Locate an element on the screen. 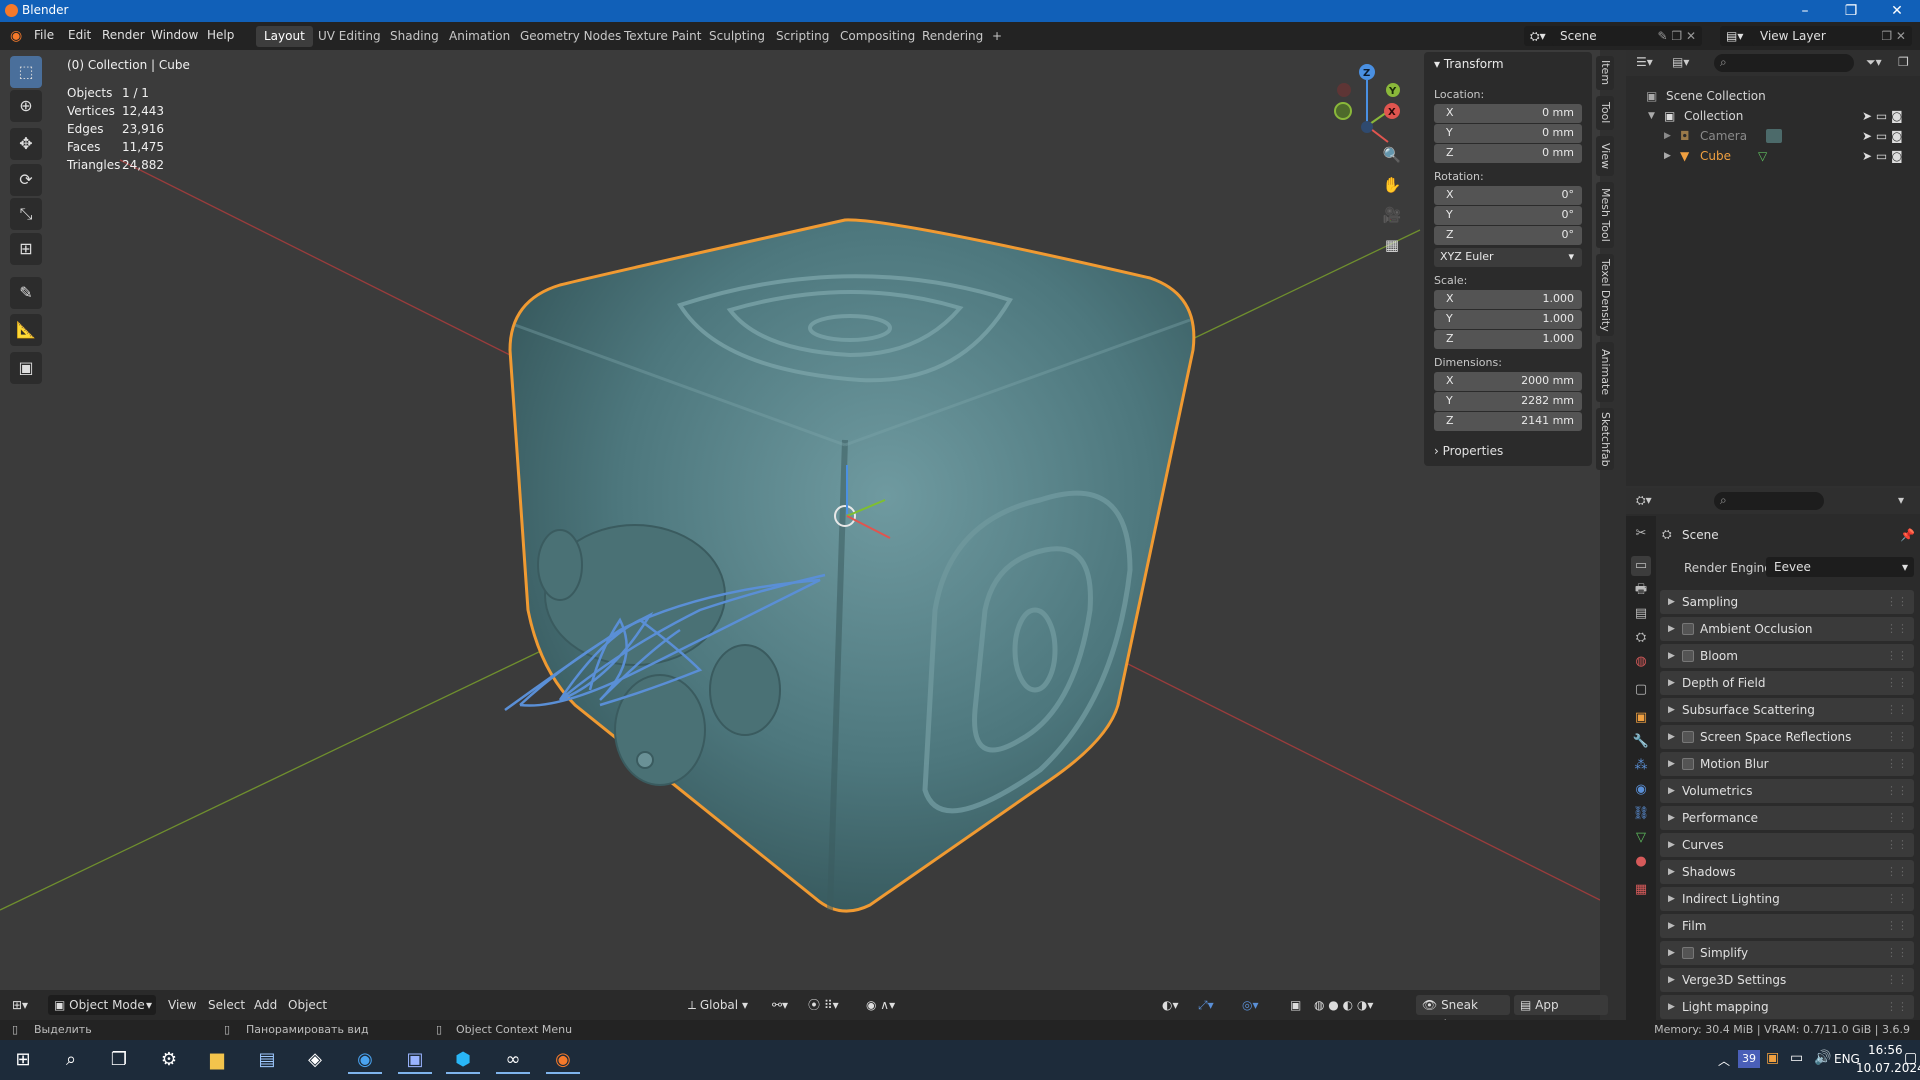  rotate-tool: ⟳ is located at coordinates (26, 180).